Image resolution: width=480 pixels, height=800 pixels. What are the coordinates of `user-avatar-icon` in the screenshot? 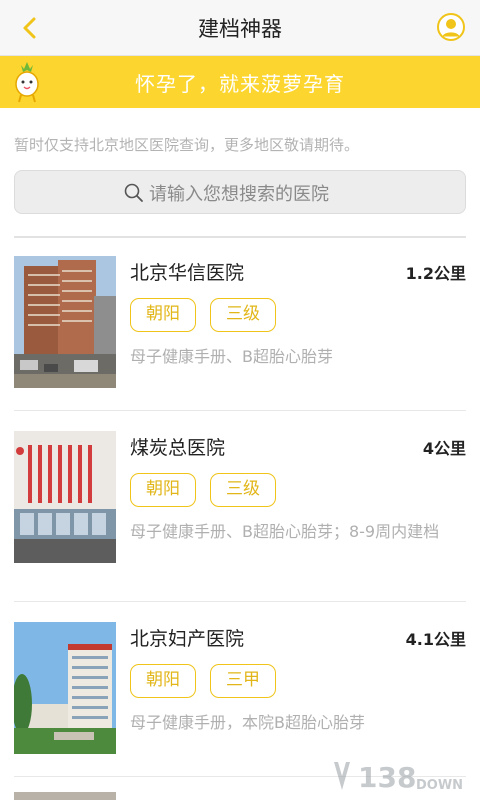 It's located at (451, 27).